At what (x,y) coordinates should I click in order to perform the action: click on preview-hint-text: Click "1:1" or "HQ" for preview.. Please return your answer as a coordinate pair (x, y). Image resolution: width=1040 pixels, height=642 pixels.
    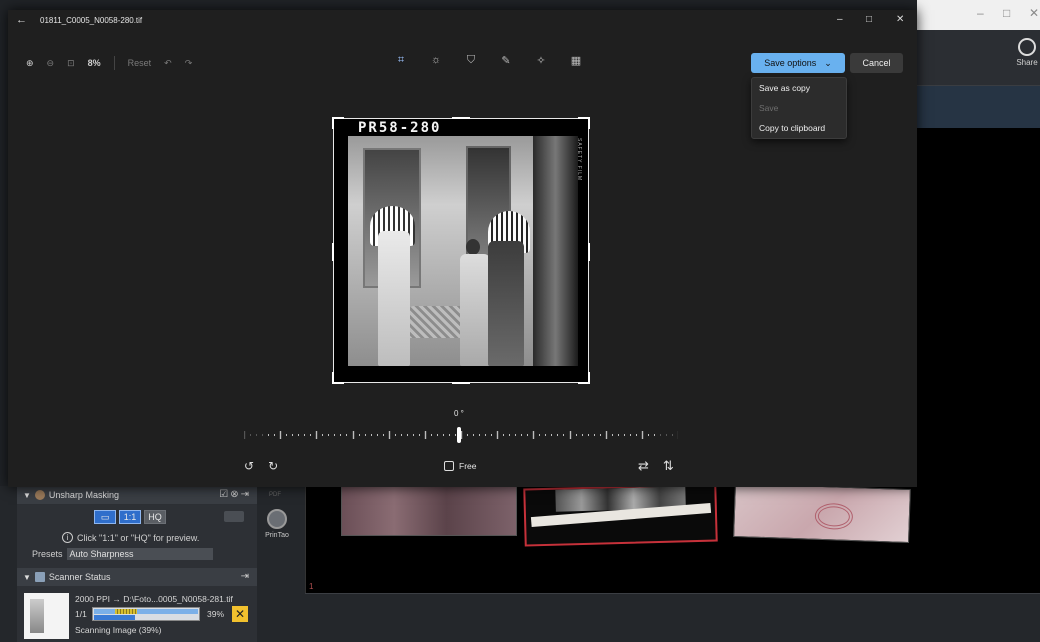
    Looking at the image, I should click on (138, 537).